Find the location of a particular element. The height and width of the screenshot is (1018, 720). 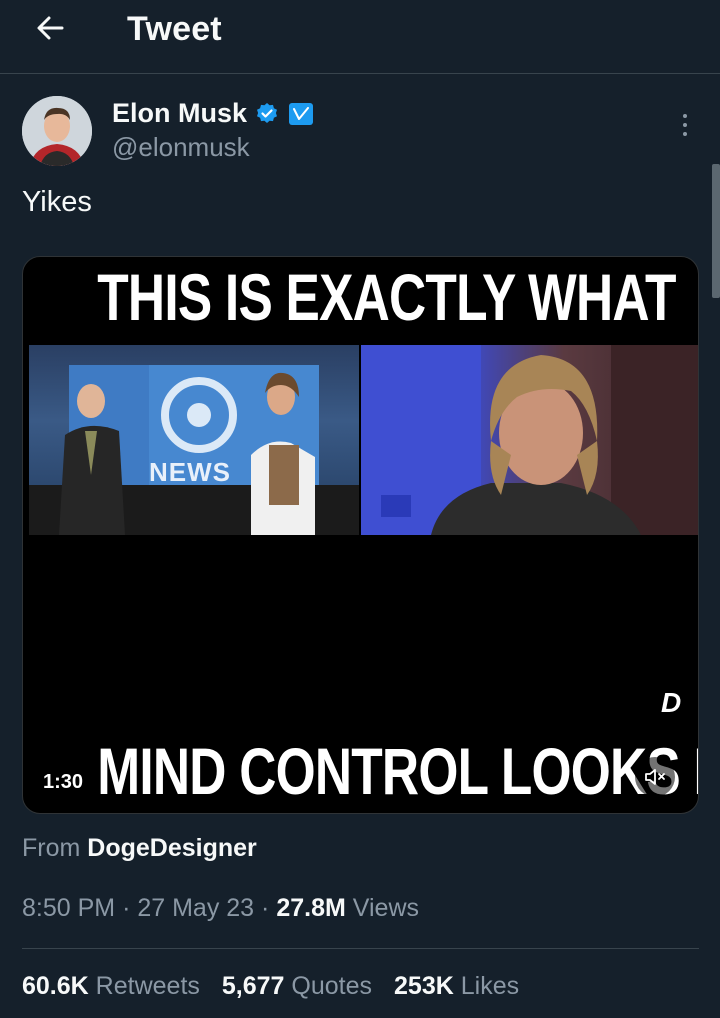

verified-badge-icon is located at coordinates (267, 112).